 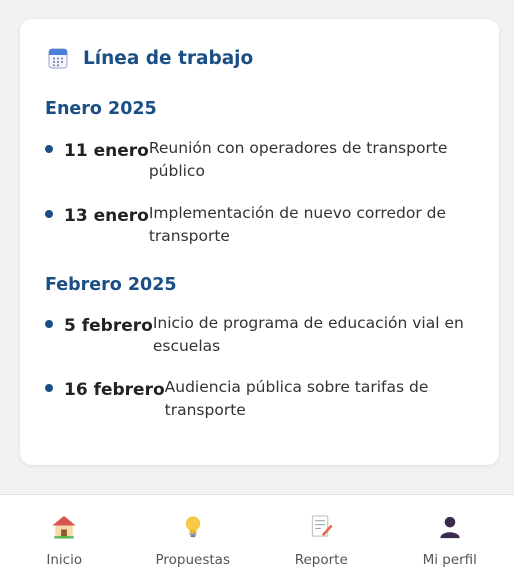 I want to click on nav-label: Inicio, so click(x=64, y=560).